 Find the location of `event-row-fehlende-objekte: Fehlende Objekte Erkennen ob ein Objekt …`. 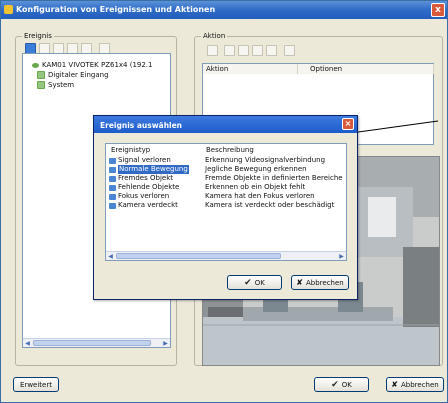

event-row-fehlende-objekte: Fehlende Objekte Erkennen ob ein Objekt … is located at coordinates (226, 187).